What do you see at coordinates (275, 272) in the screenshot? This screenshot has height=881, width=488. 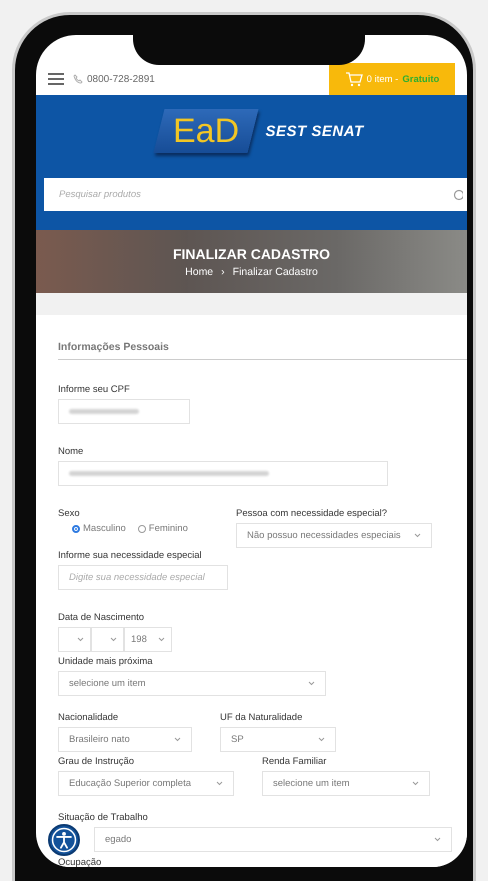 I see `breadcrumb-current: Finalizar Cadastro` at bounding box center [275, 272].